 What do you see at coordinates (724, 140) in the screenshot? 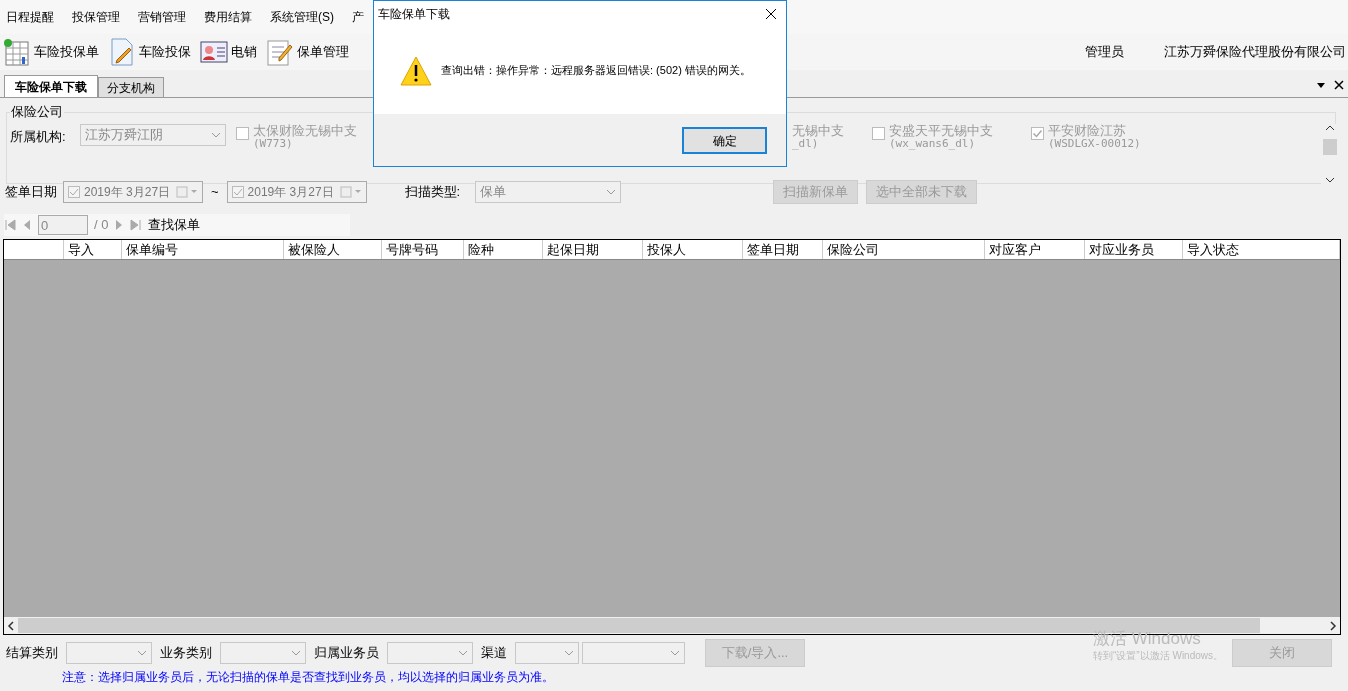
I see `ok-button: 确定` at bounding box center [724, 140].